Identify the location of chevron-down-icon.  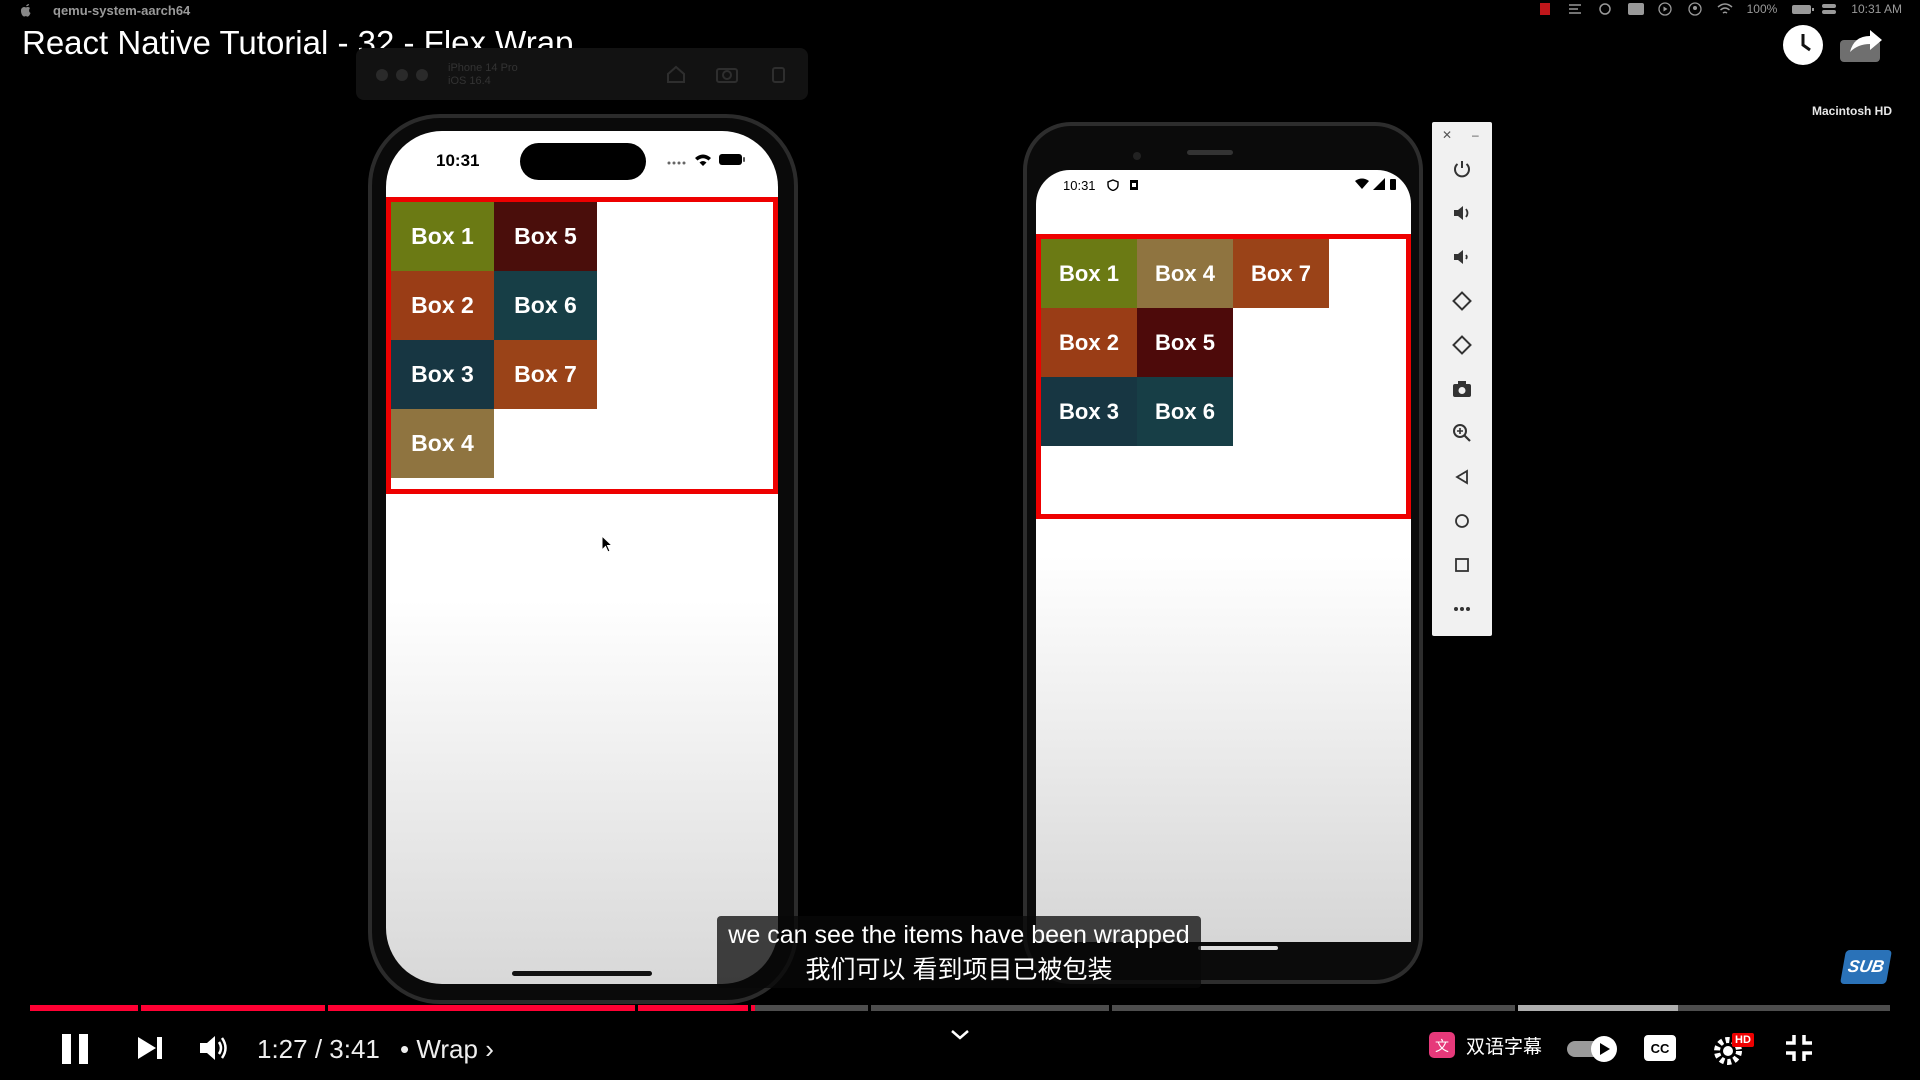
(960, 1035).